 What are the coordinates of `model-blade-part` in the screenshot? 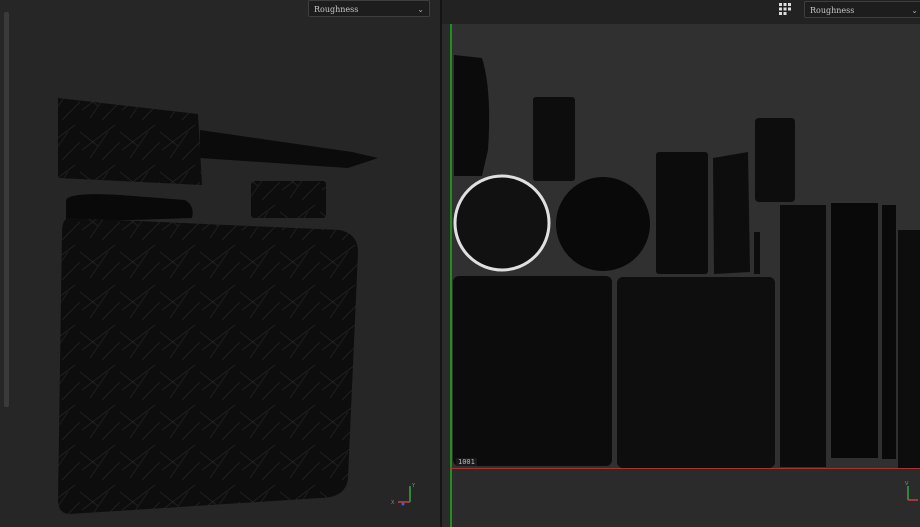 It's located at (289, 149).